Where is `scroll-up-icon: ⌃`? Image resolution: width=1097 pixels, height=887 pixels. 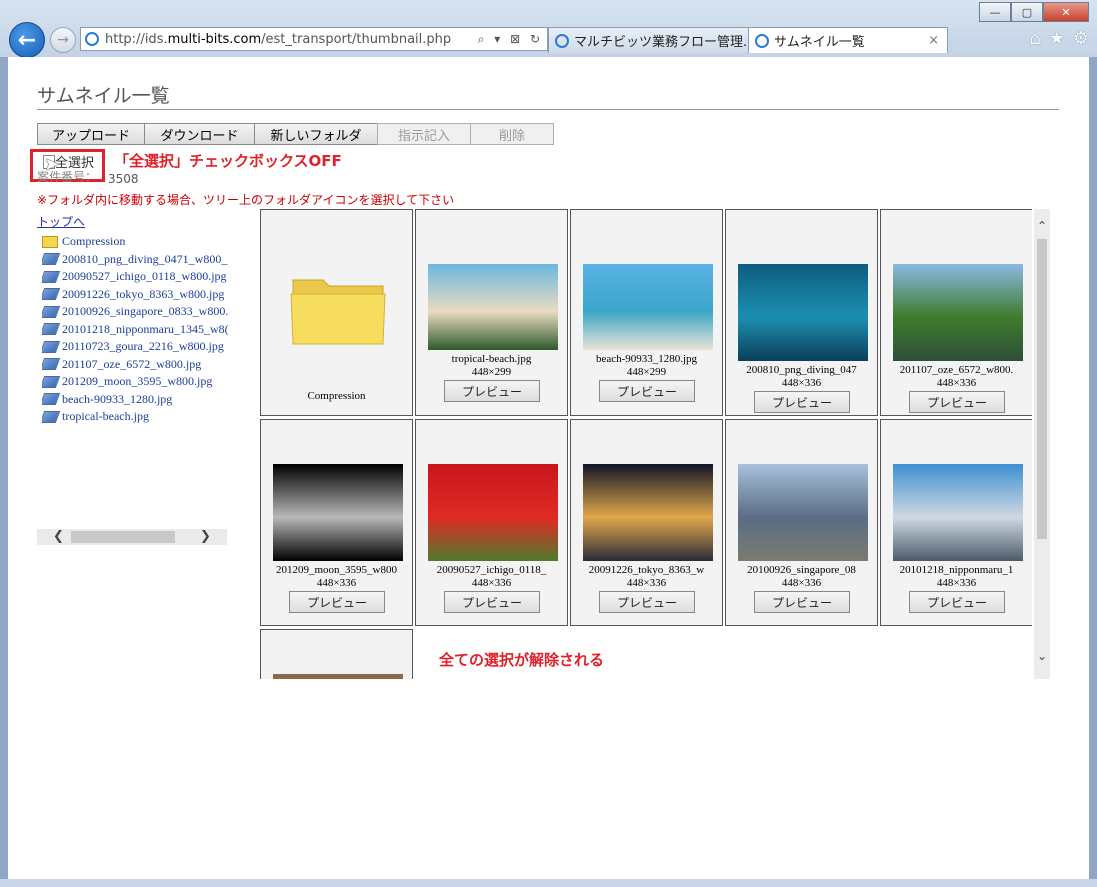 scroll-up-icon: ⌃ is located at coordinates (1042, 226).